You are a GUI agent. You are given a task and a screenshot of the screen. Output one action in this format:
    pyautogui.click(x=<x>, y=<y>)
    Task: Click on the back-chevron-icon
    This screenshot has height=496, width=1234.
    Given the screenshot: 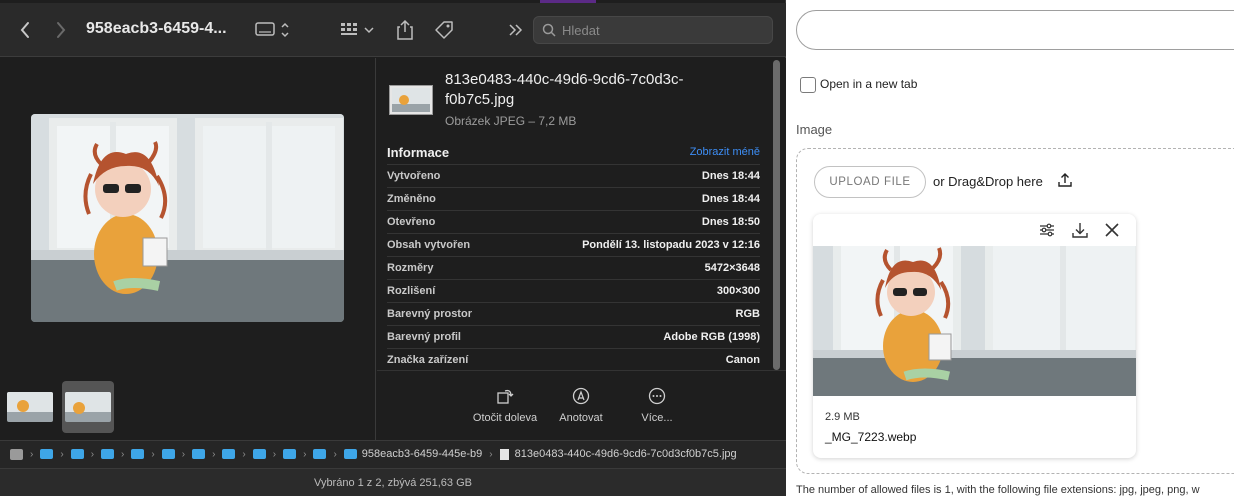 What is the action you would take?
    pyautogui.click(x=25, y=30)
    